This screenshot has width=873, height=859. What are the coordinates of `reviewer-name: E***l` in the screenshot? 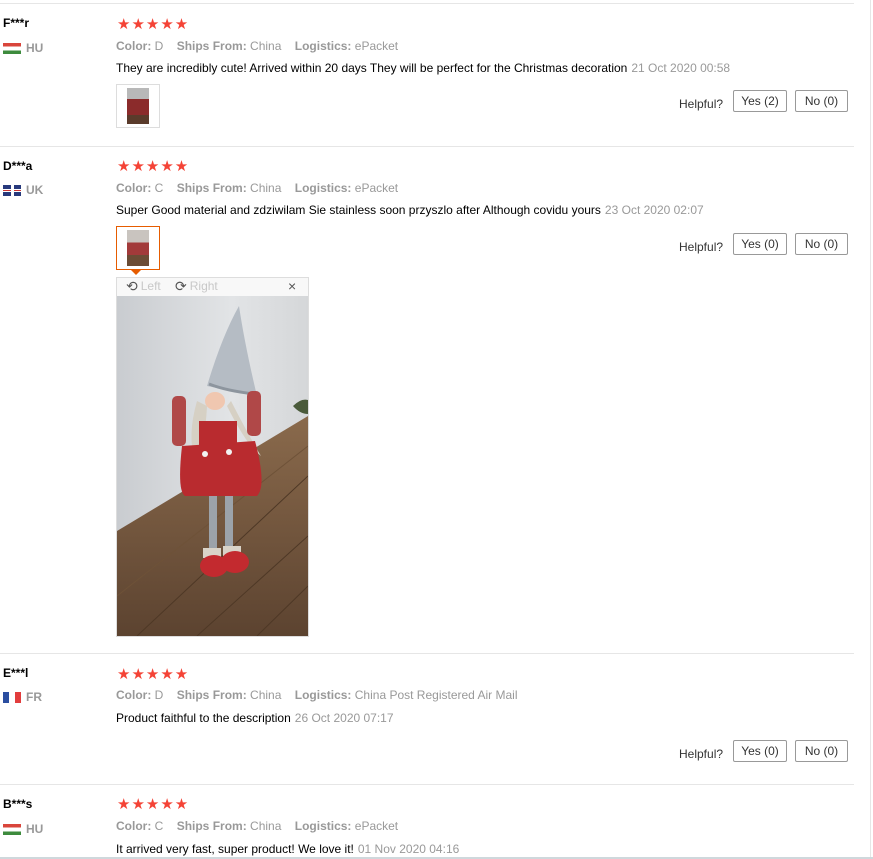 It's located at (16, 673).